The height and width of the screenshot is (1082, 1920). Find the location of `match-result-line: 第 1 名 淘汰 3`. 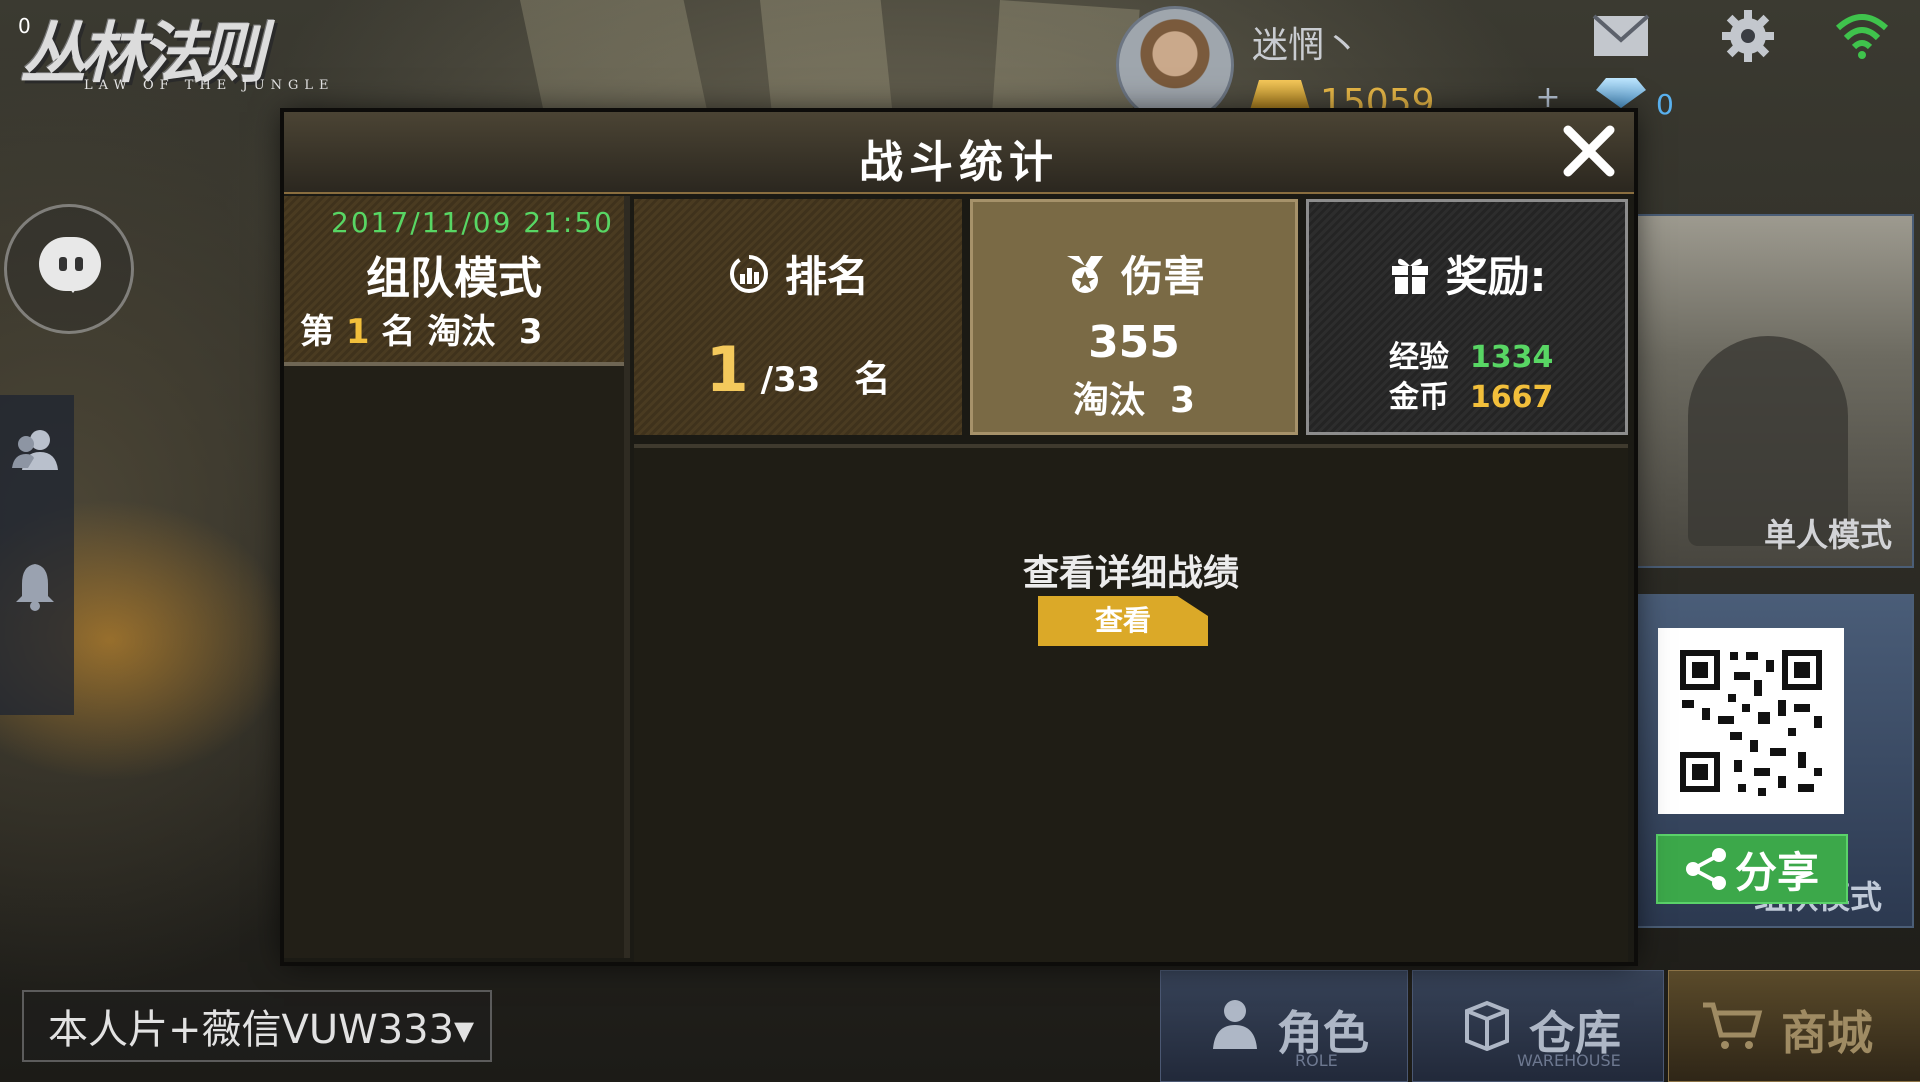

match-result-line: 第 1 名 淘汰 3 is located at coordinates (421, 328).